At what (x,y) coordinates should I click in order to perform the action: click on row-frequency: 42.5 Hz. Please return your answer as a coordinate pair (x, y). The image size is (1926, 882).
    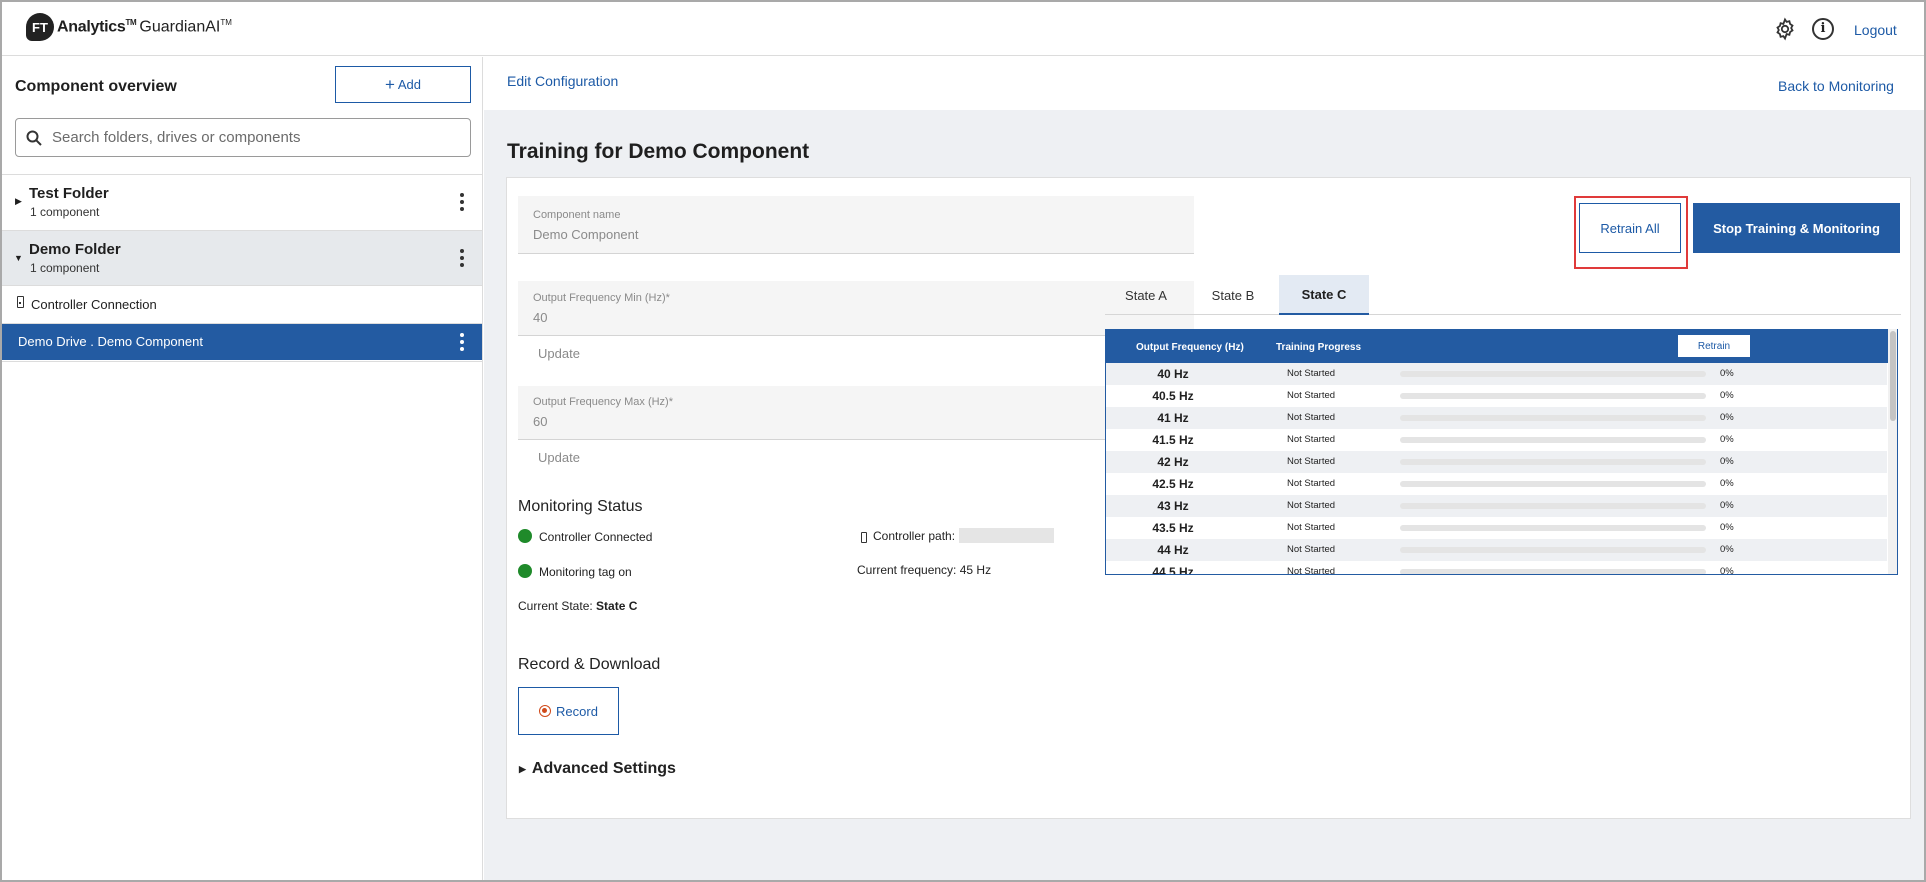
    Looking at the image, I should click on (1173, 484).